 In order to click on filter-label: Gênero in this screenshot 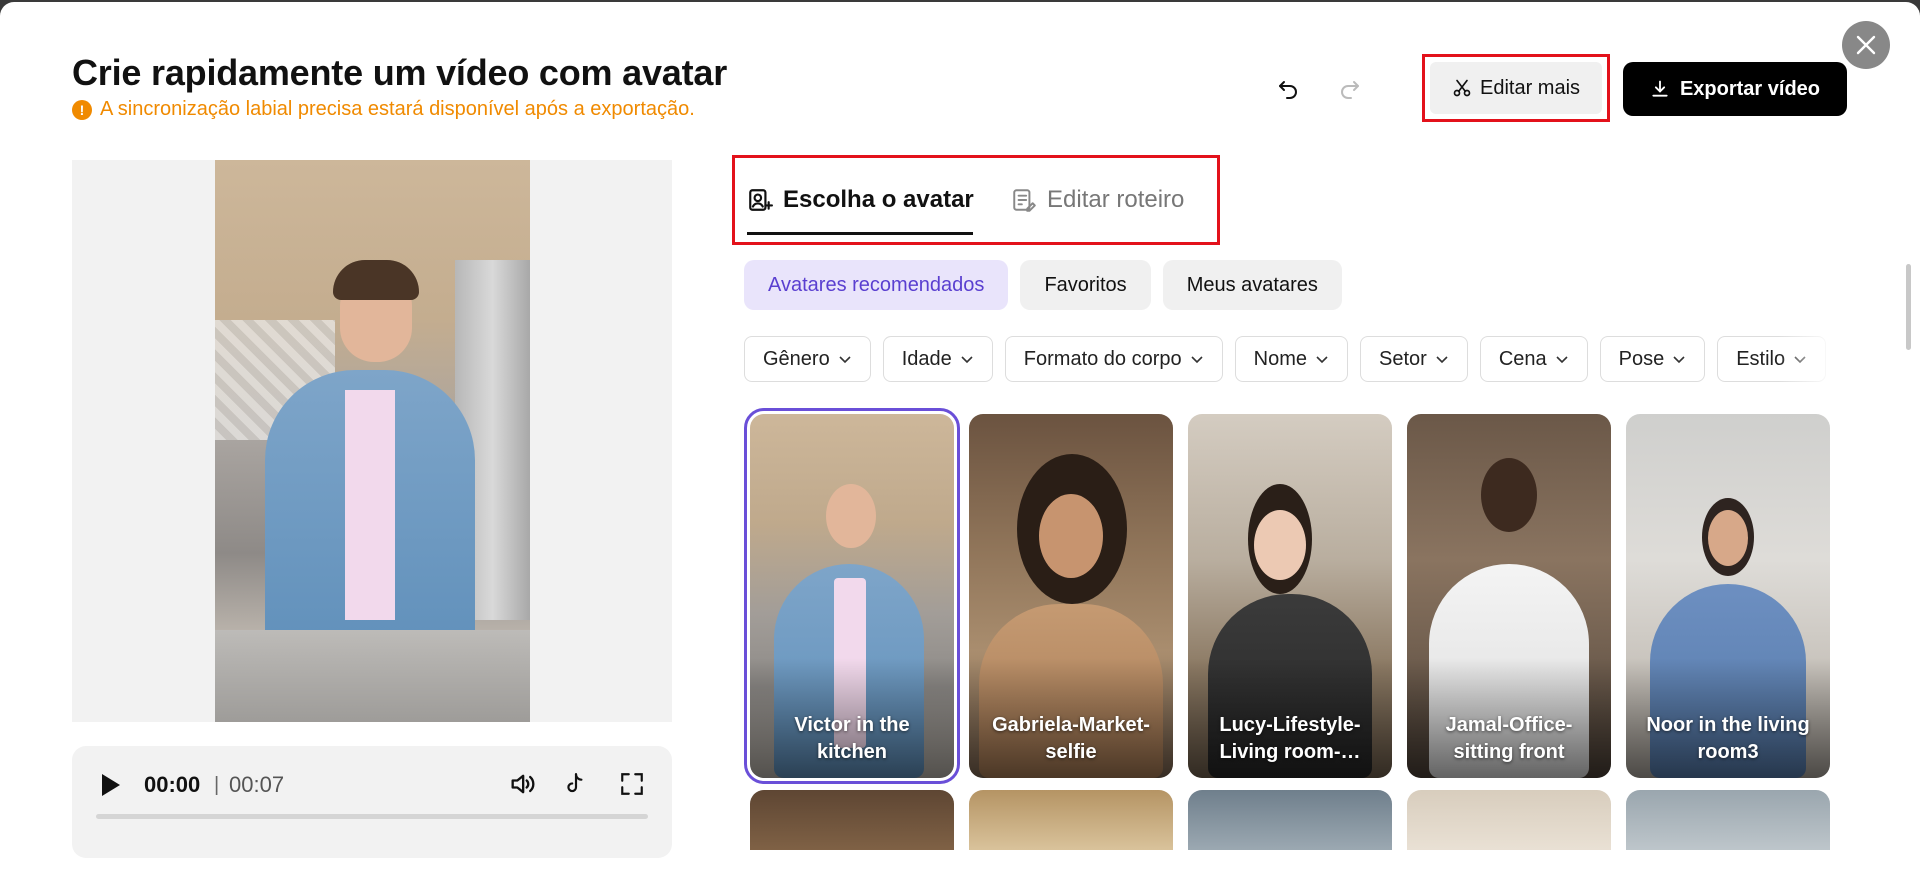, I will do `click(796, 358)`.